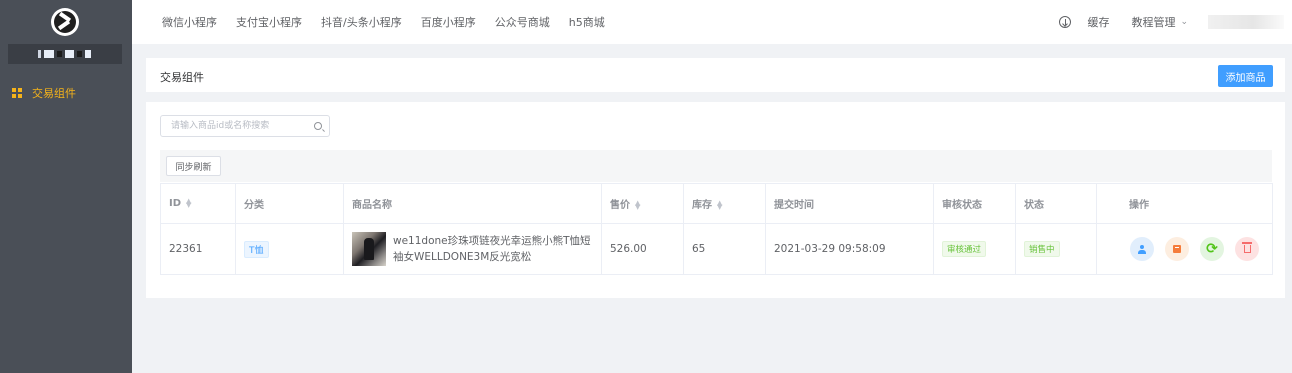 The image size is (1292, 373). Describe the element at coordinates (198, 203) in the screenshot. I see `col-header-id: ID ▲ ▼` at that location.